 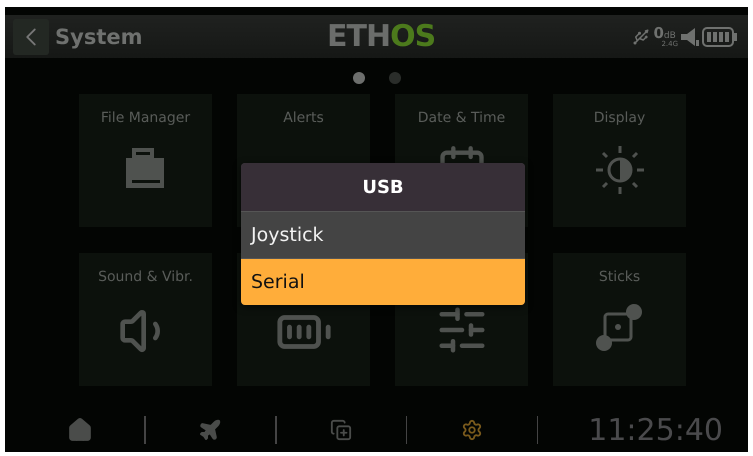 I want to click on battery-level-icon, so click(x=720, y=37).